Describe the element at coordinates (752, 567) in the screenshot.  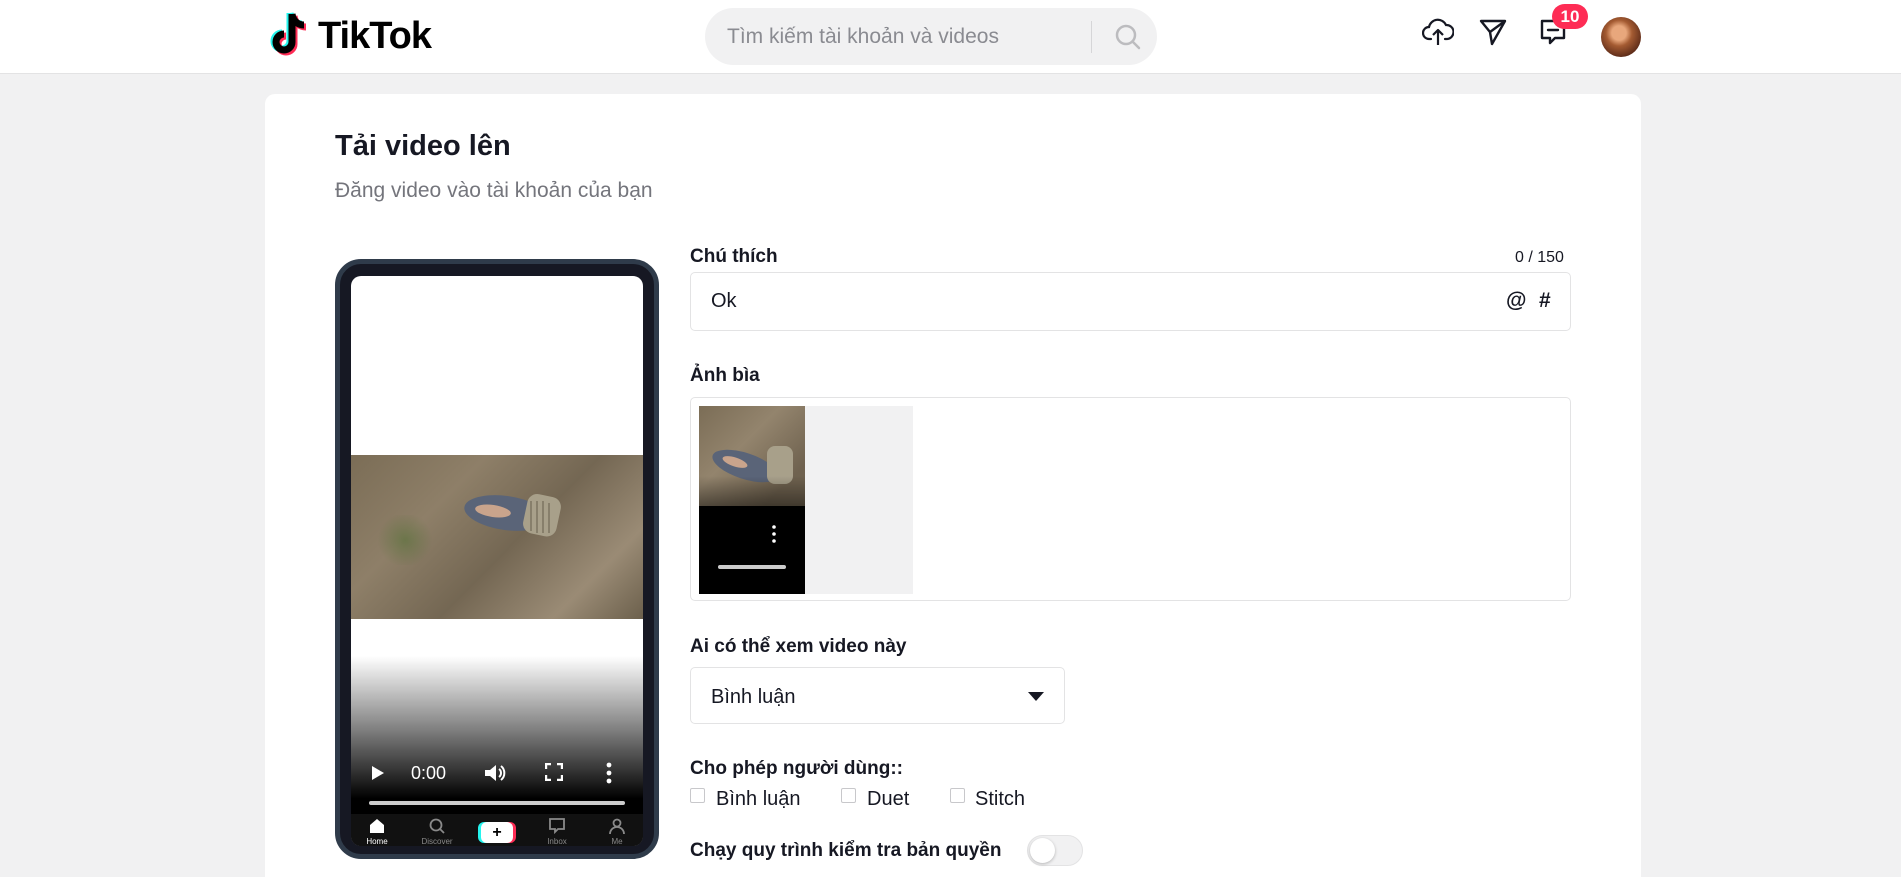
I see `cover-thumbnail-bar` at that location.